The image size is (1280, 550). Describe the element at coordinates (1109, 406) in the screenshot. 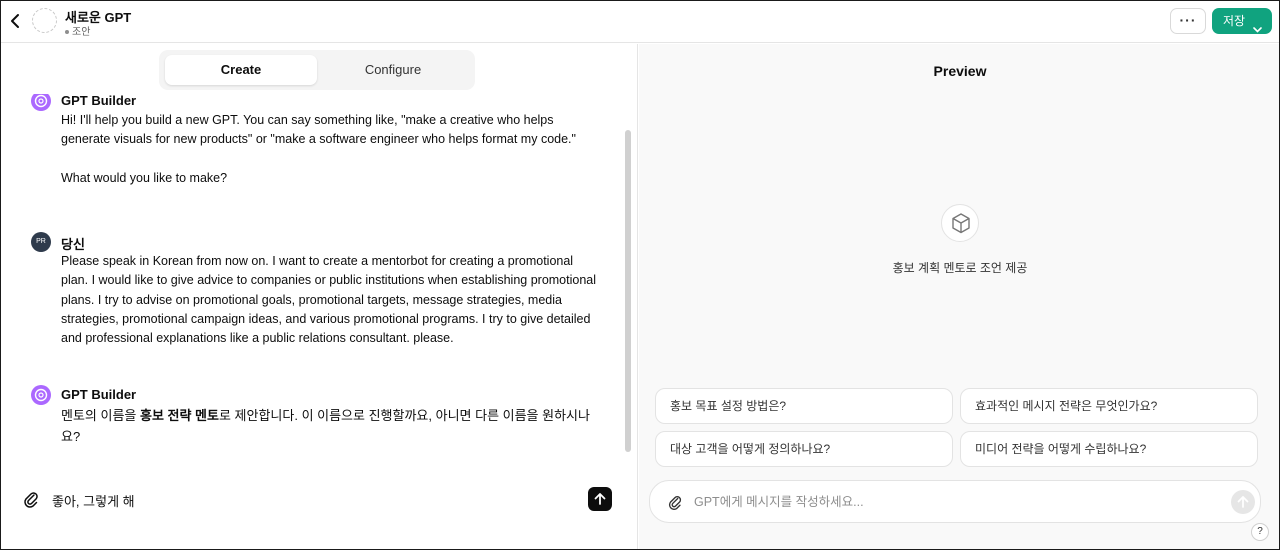

I see `suggestion-chip: 효과적인 메시지 전략은 무엇인가요?` at that location.